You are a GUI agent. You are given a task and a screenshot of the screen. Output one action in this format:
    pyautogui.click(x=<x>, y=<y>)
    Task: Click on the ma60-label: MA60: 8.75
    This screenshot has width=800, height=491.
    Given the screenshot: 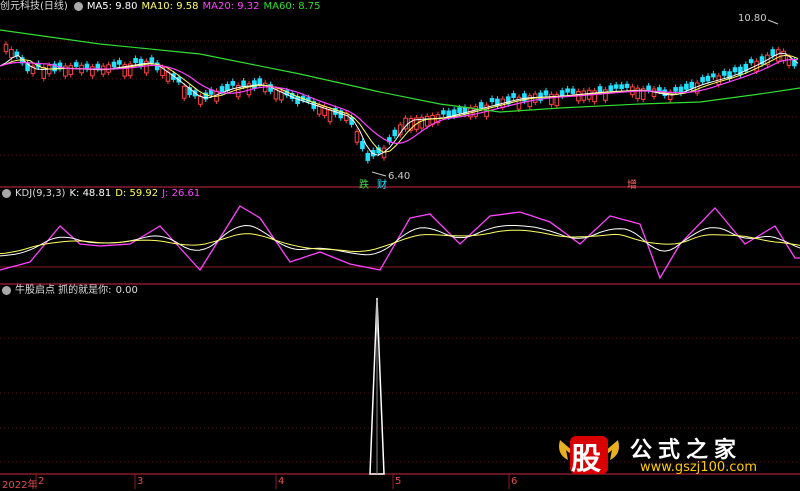 What is the action you would take?
    pyautogui.click(x=292, y=6)
    